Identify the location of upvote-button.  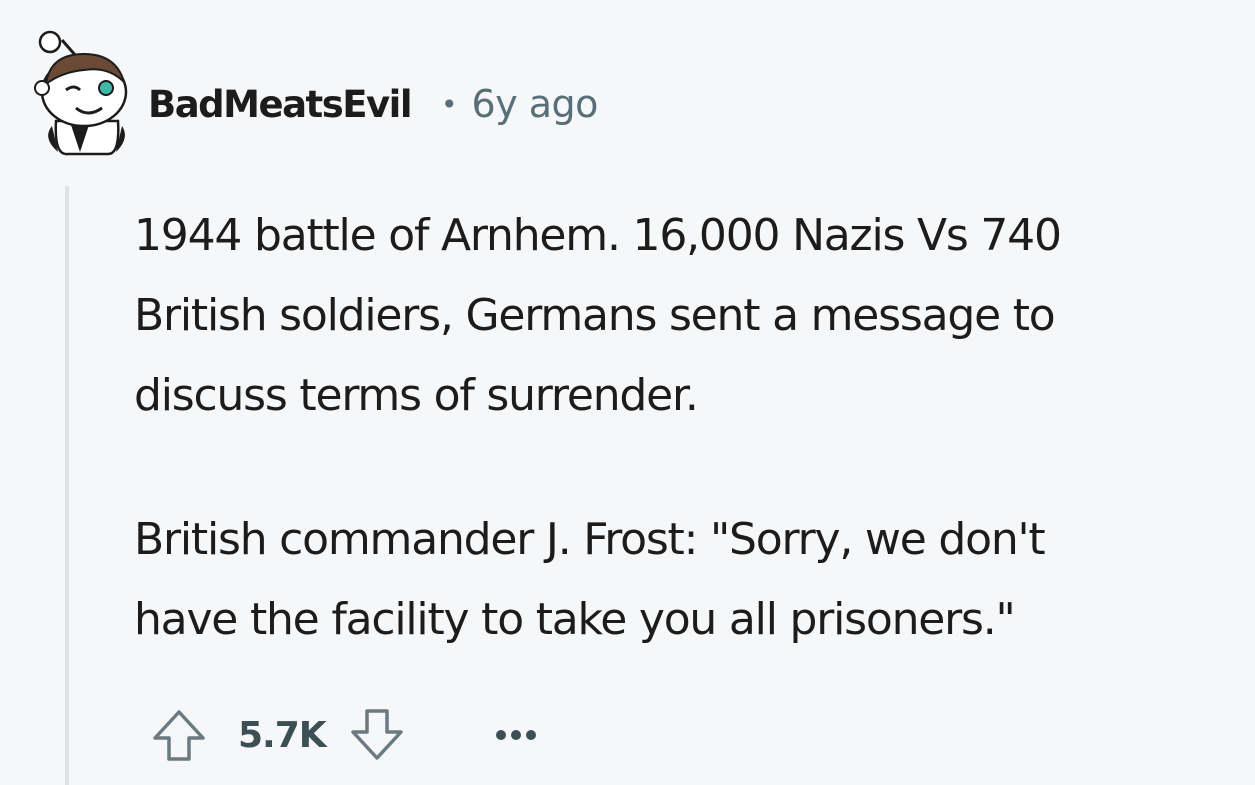
(179, 735).